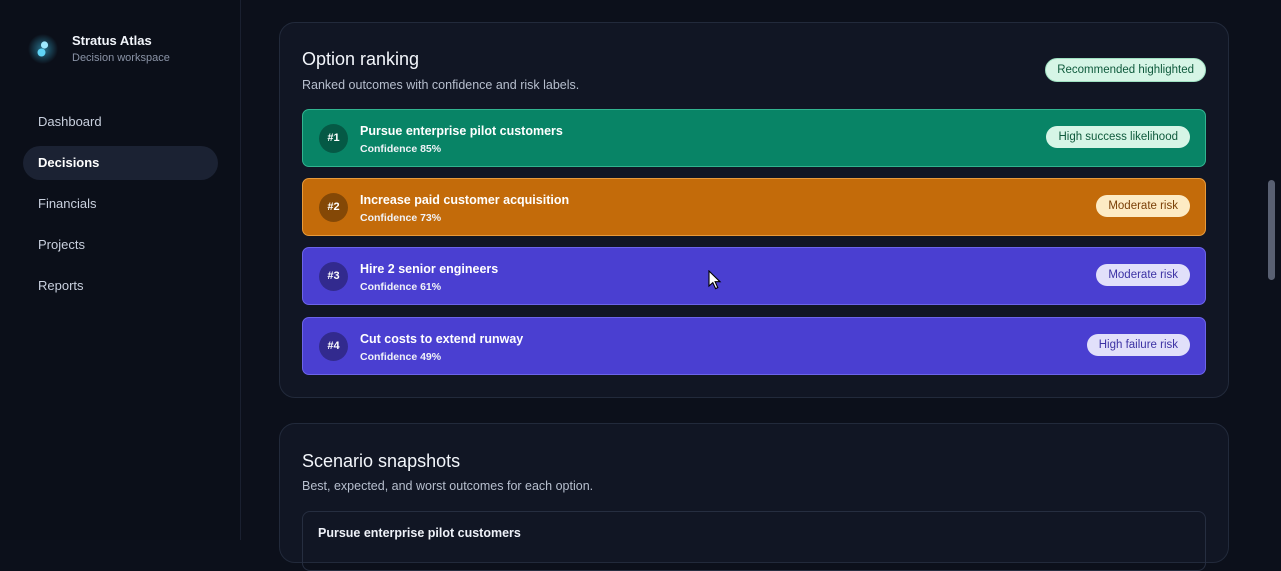 The image size is (1281, 571). I want to click on sidebar-item-reports: Reports, so click(120, 286).